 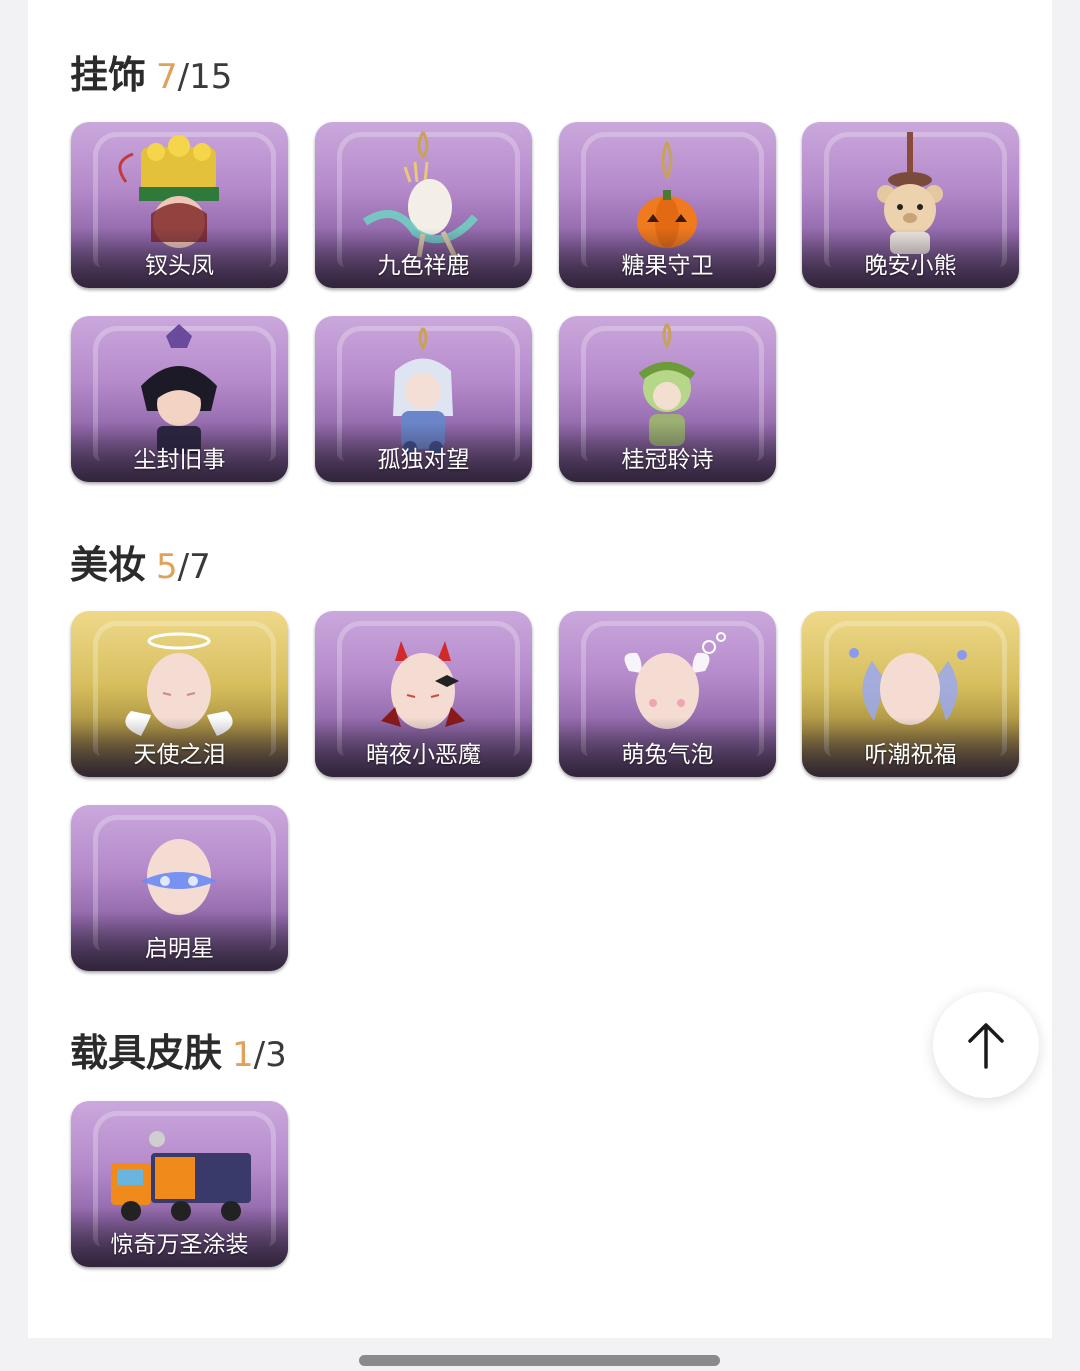 What do you see at coordinates (167, 567) in the screenshot?
I see `owned-count: 5` at bounding box center [167, 567].